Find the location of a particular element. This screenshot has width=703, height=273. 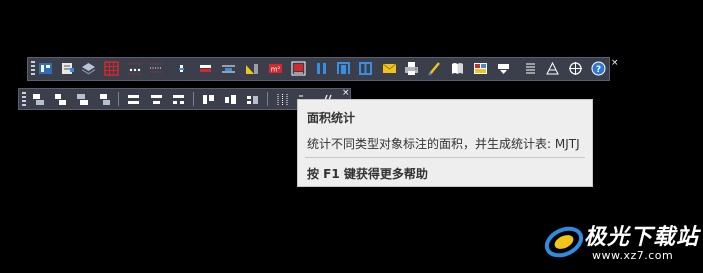

pen-icon is located at coordinates (434, 68).